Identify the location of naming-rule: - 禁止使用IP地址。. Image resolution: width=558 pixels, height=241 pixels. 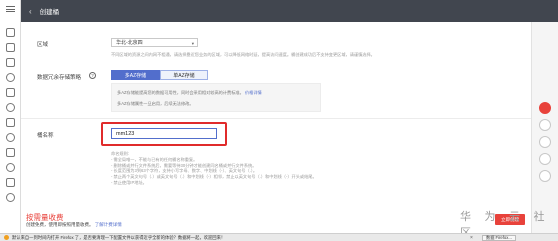
(129, 182).